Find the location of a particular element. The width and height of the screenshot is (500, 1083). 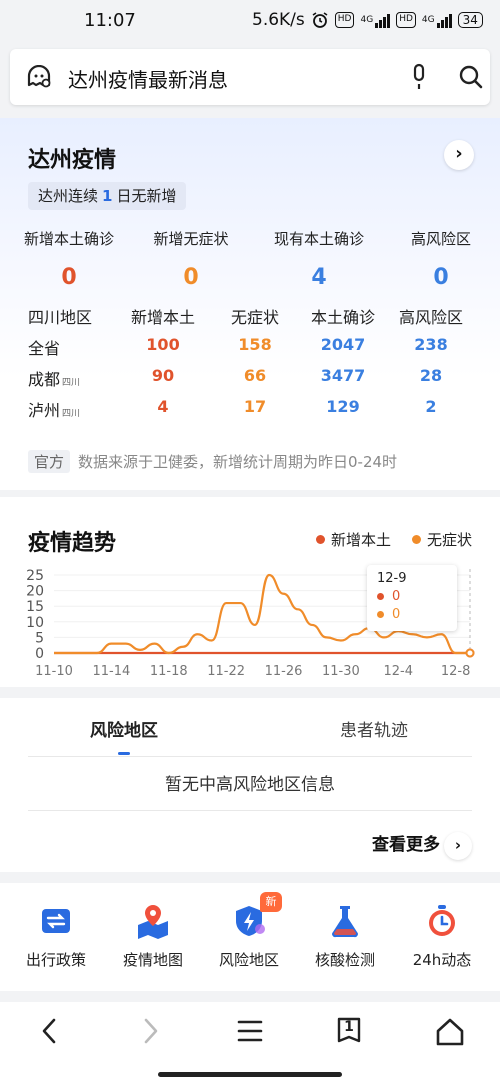

asymptomatic-cell: 158 is located at coordinates (255, 344).